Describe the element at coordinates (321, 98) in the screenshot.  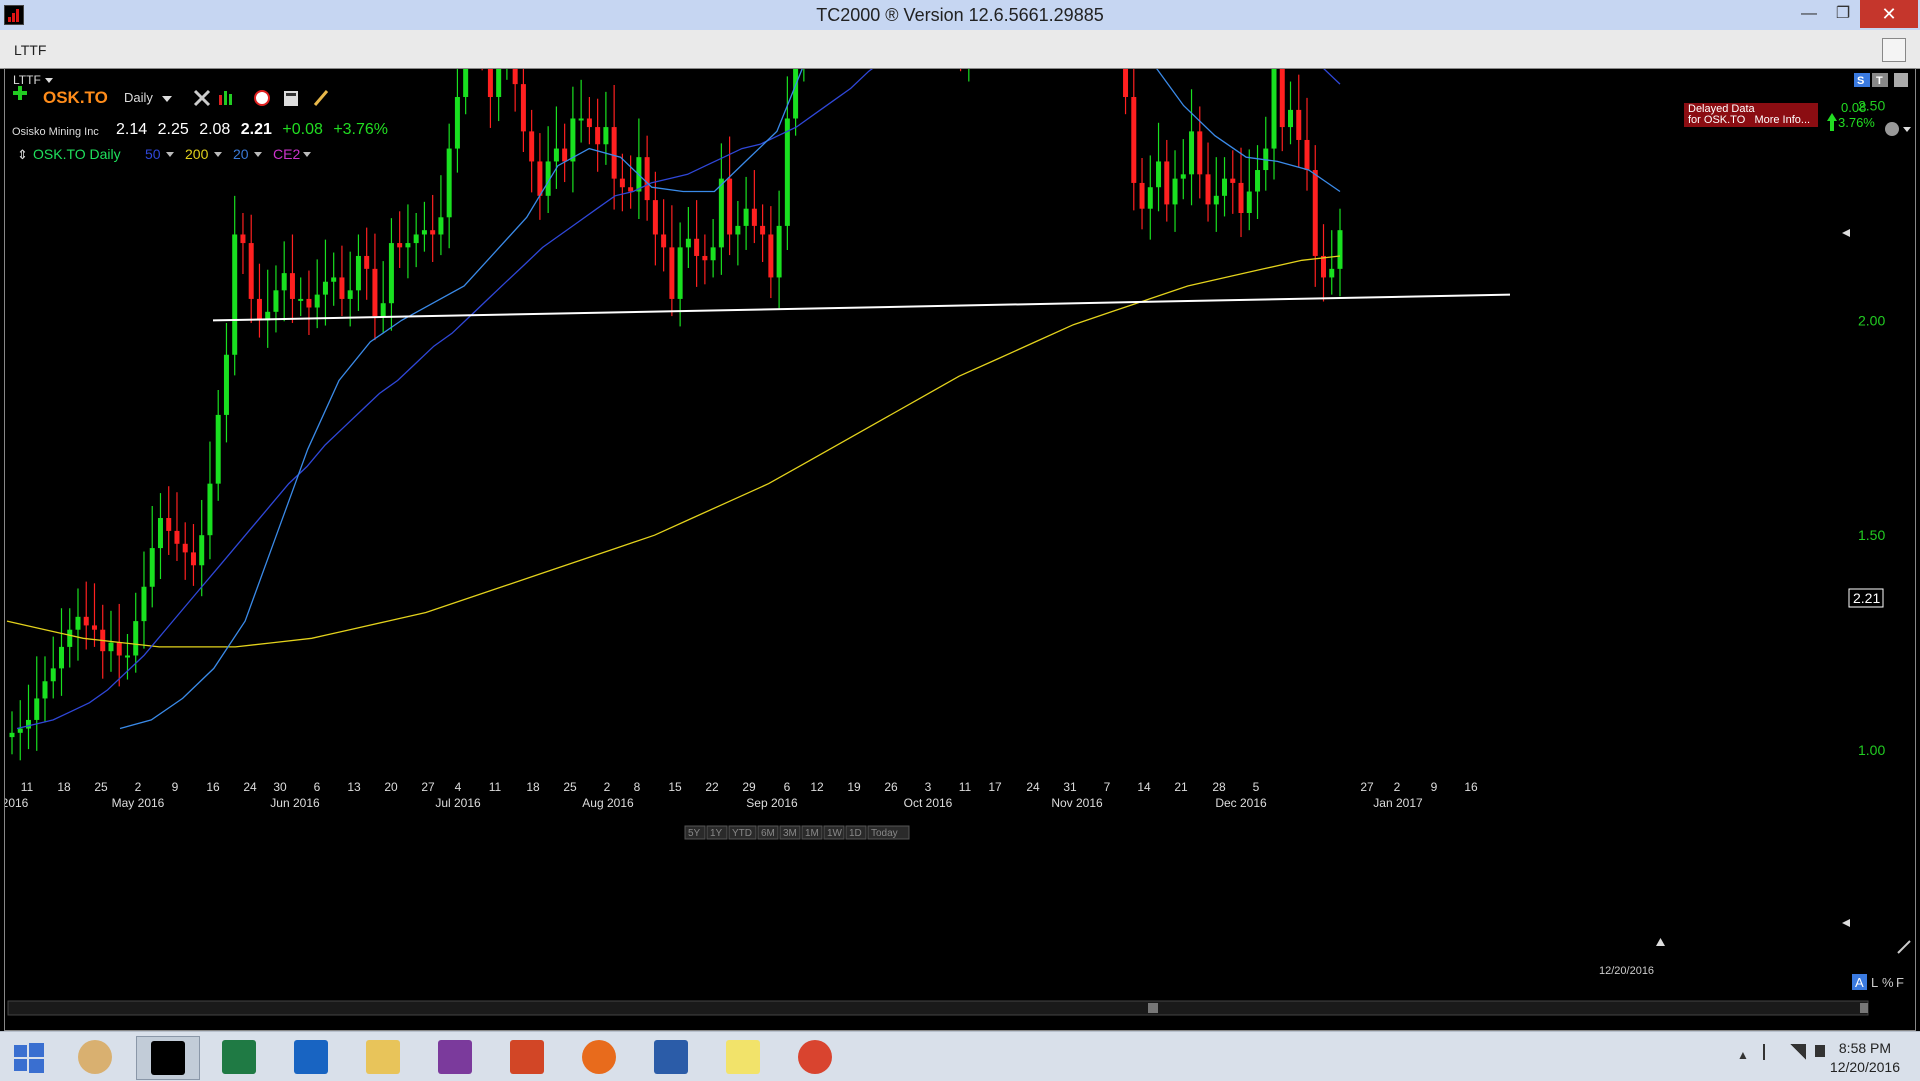
I see `pencil-icon` at that location.